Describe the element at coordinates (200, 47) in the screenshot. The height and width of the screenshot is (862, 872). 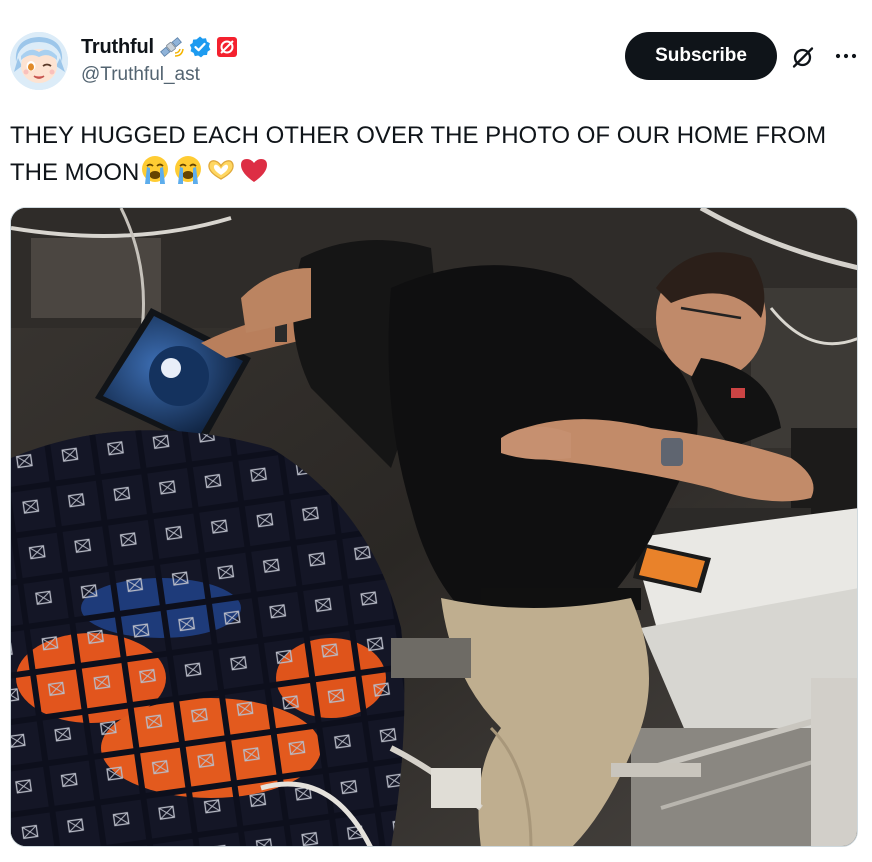
I see `verified-badge-icon` at that location.